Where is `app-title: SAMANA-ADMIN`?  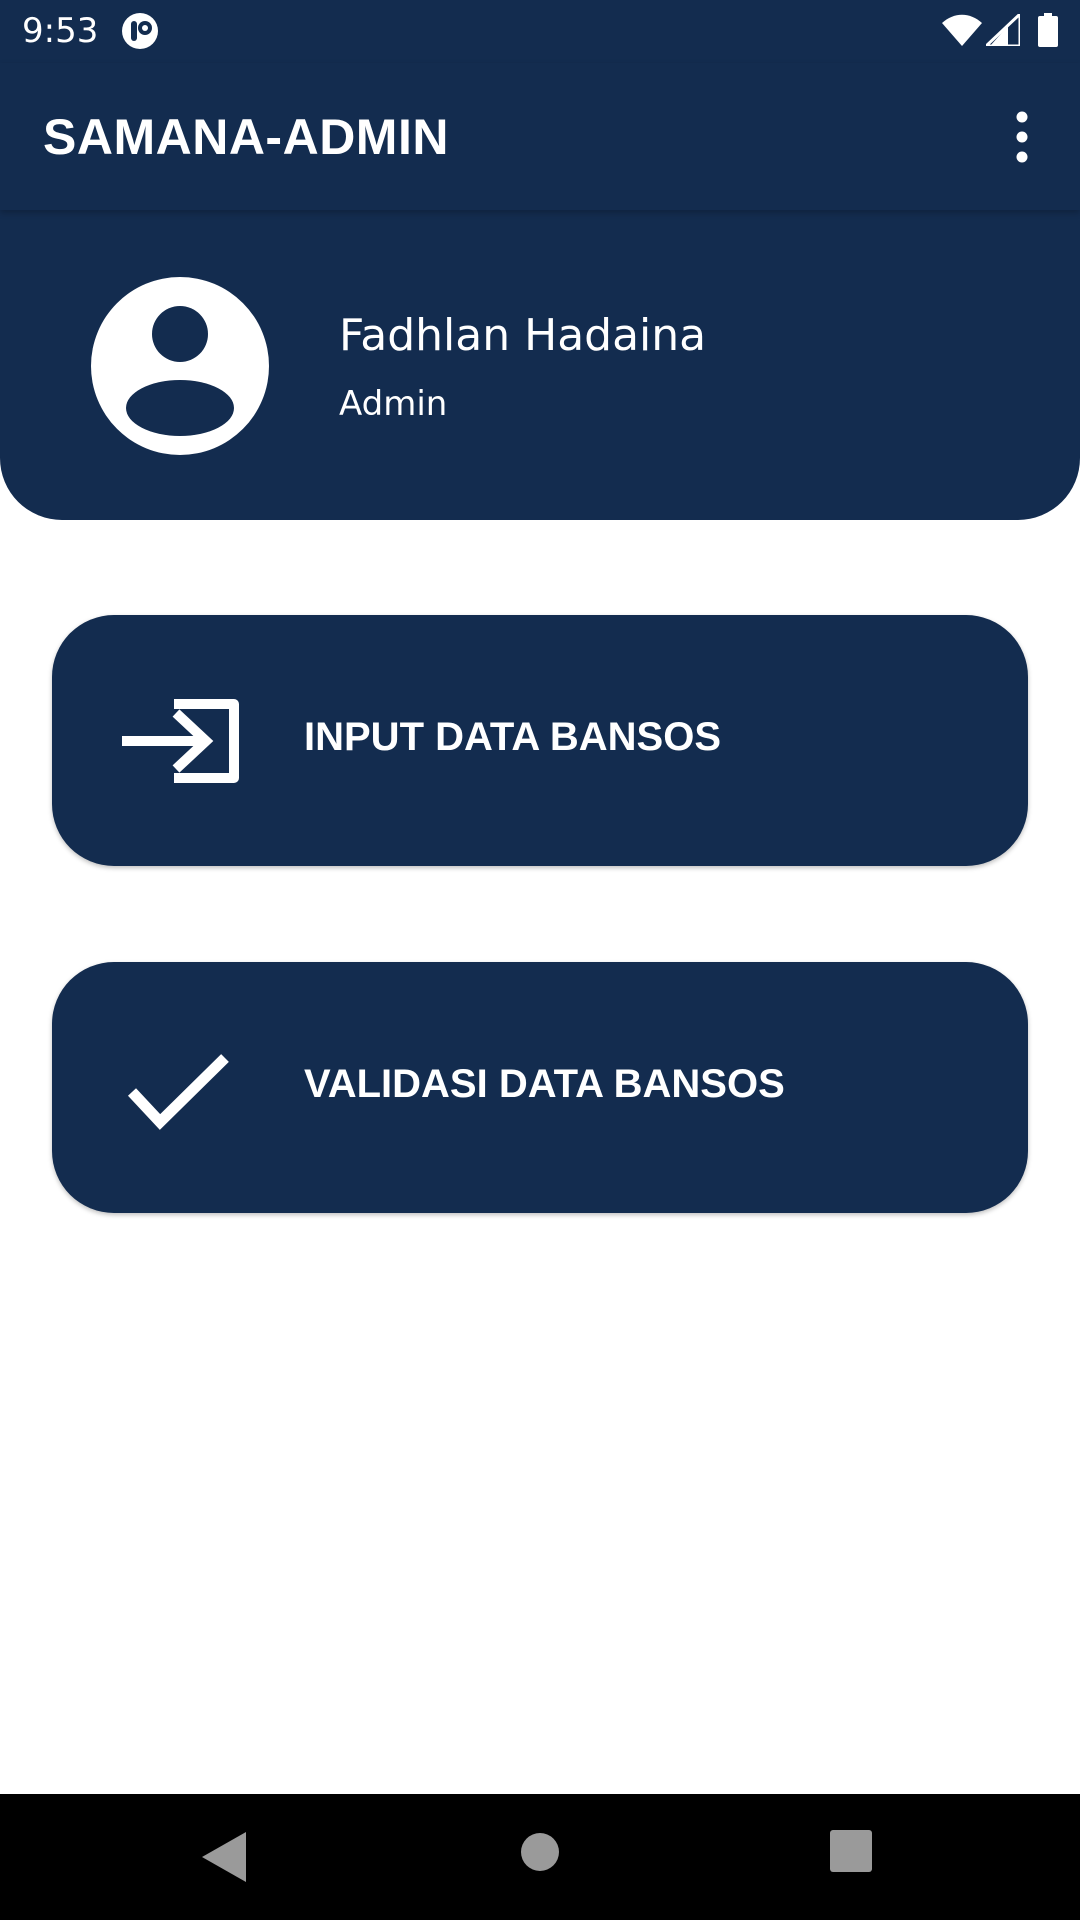
app-title: SAMANA-ADMIN is located at coordinates (246, 137).